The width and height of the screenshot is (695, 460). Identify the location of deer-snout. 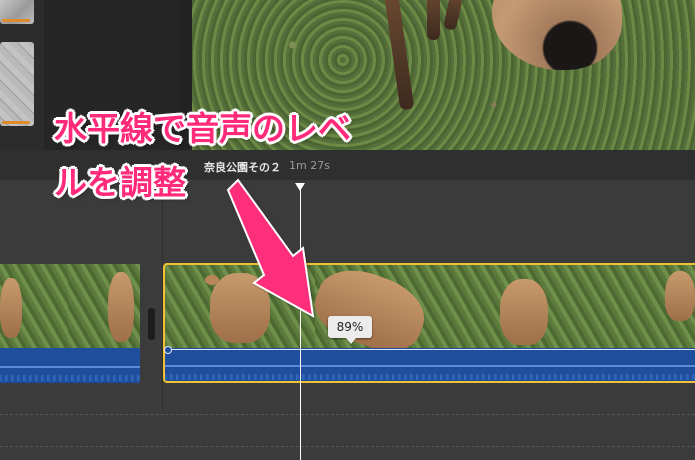
(557, 35).